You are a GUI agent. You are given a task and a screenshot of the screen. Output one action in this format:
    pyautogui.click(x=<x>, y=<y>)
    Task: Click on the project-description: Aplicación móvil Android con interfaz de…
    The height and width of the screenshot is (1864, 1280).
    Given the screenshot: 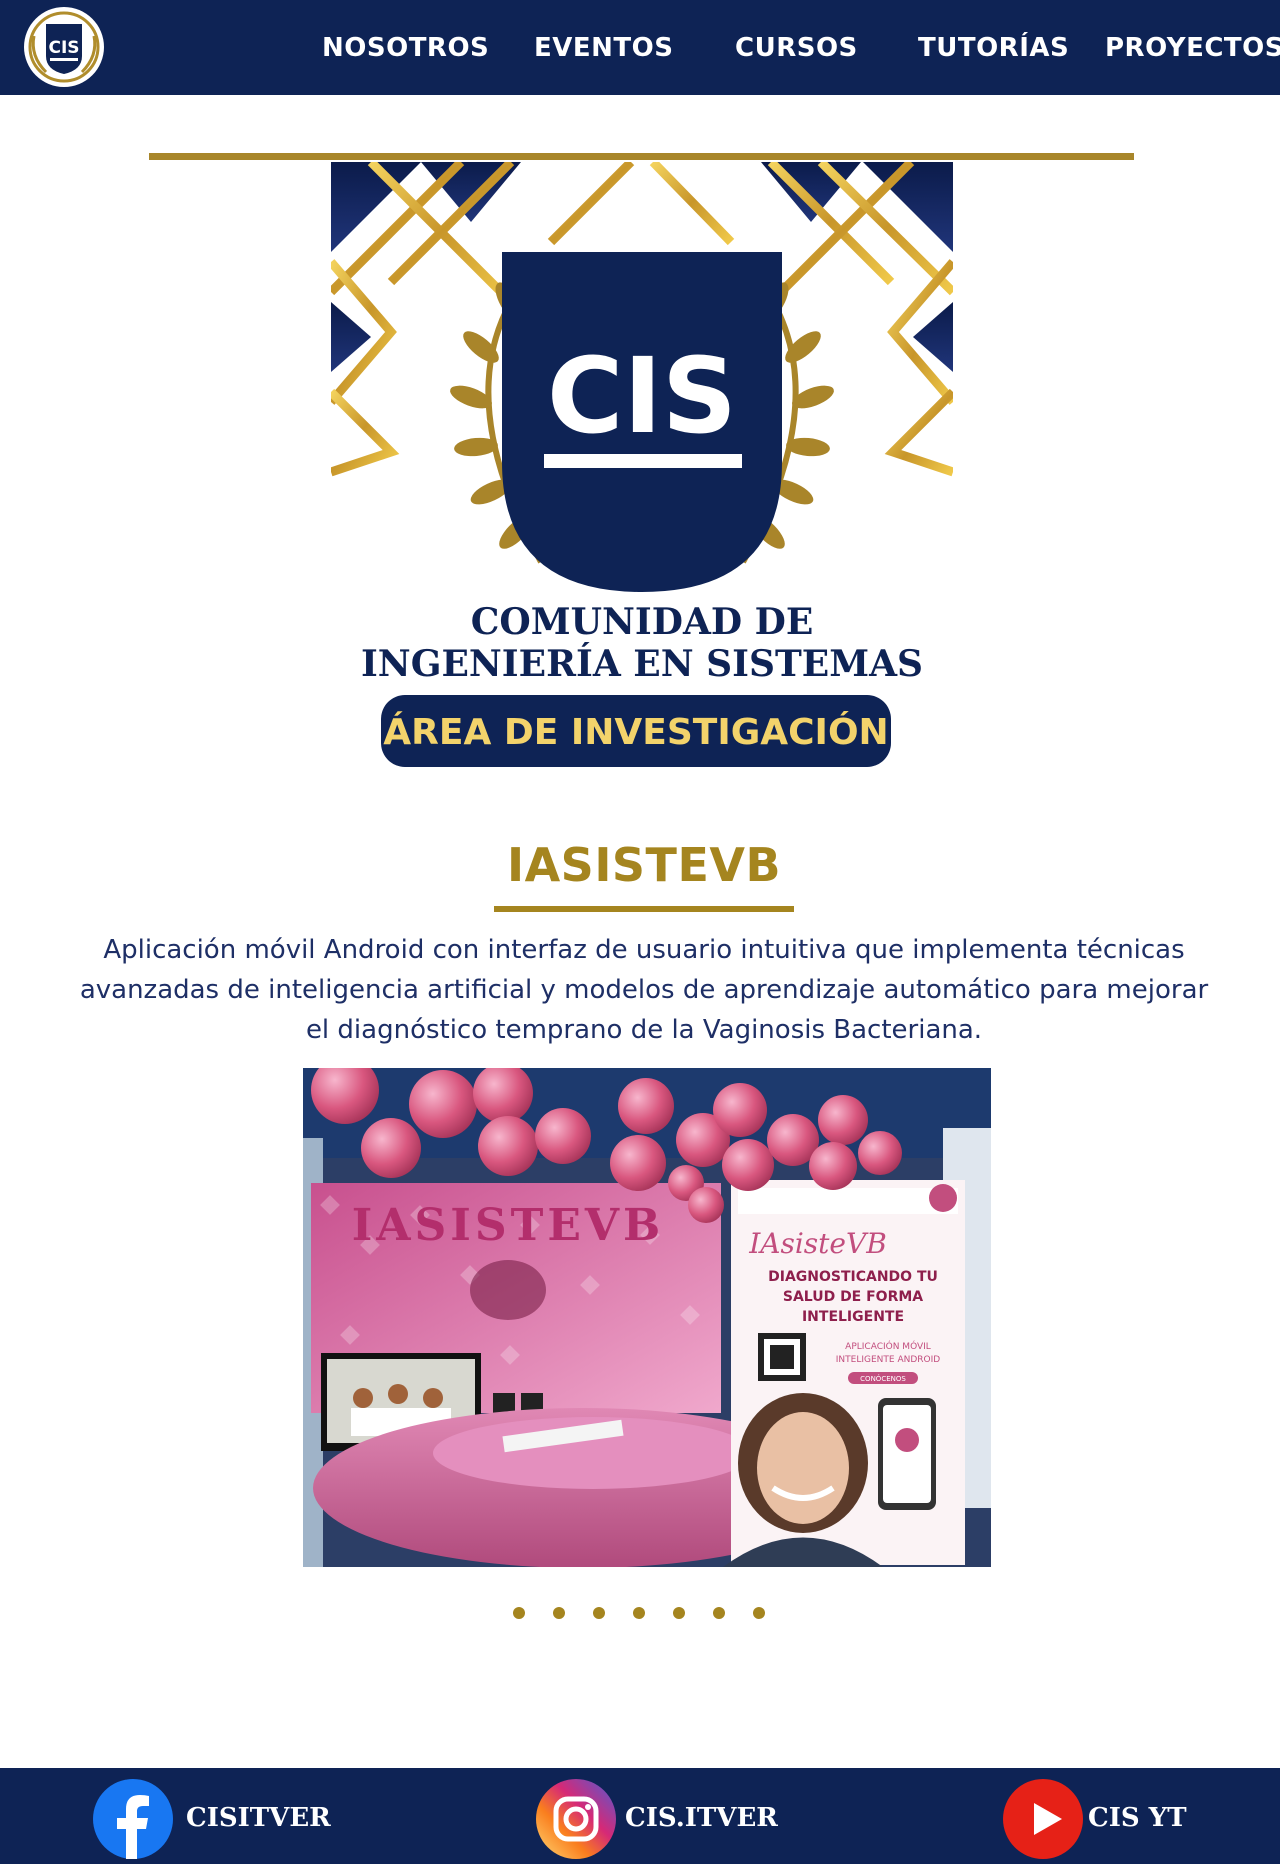 What is the action you would take?
    pyautogui.click(x=644, y=990)
    